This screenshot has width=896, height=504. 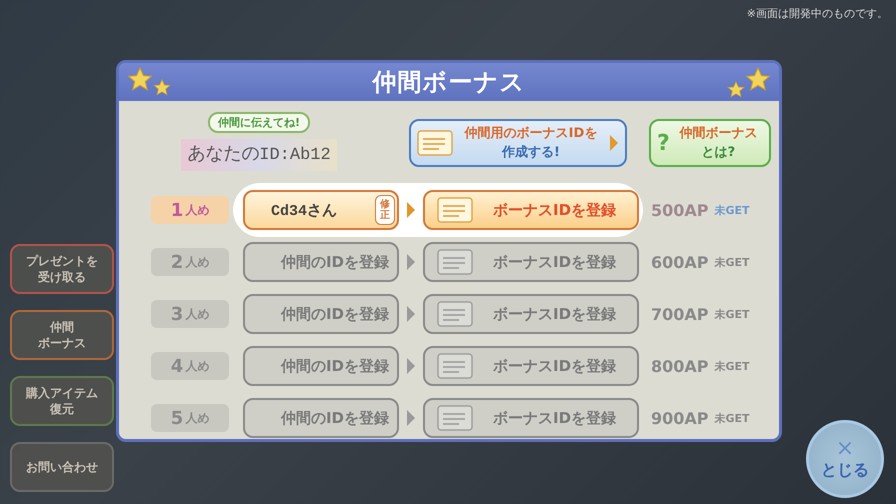 I want to click on reward-amount: 500AP, so click(x=680, y=210).